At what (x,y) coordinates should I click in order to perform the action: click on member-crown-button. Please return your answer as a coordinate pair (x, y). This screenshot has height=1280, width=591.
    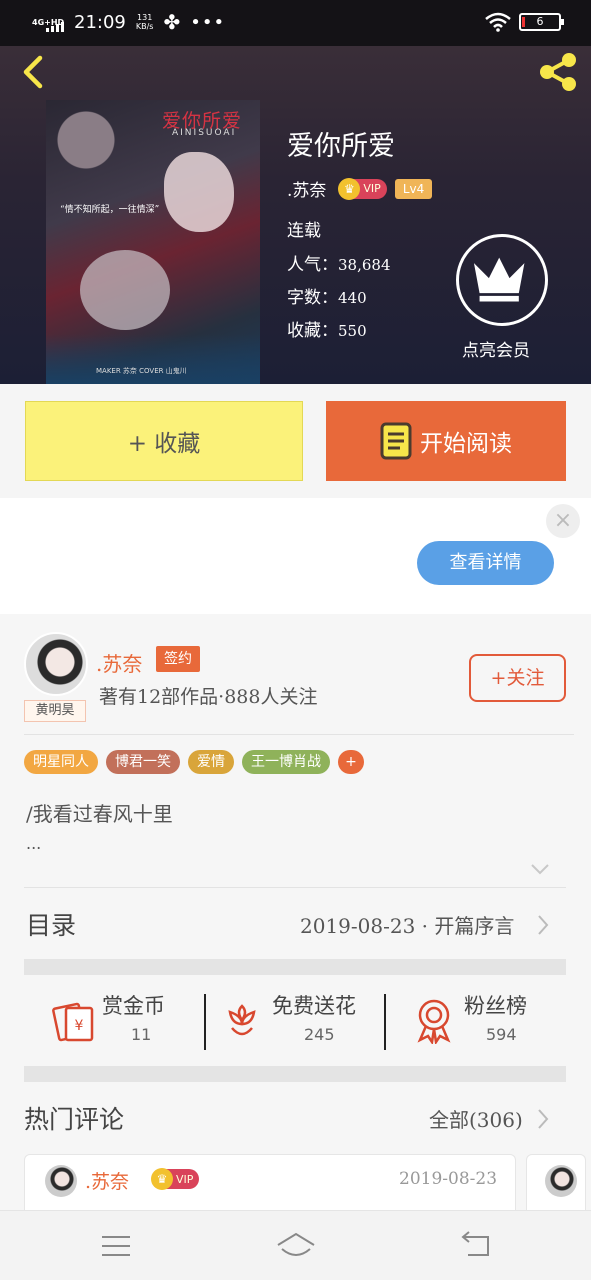
    Looking at the image, I should click on (502, 280).